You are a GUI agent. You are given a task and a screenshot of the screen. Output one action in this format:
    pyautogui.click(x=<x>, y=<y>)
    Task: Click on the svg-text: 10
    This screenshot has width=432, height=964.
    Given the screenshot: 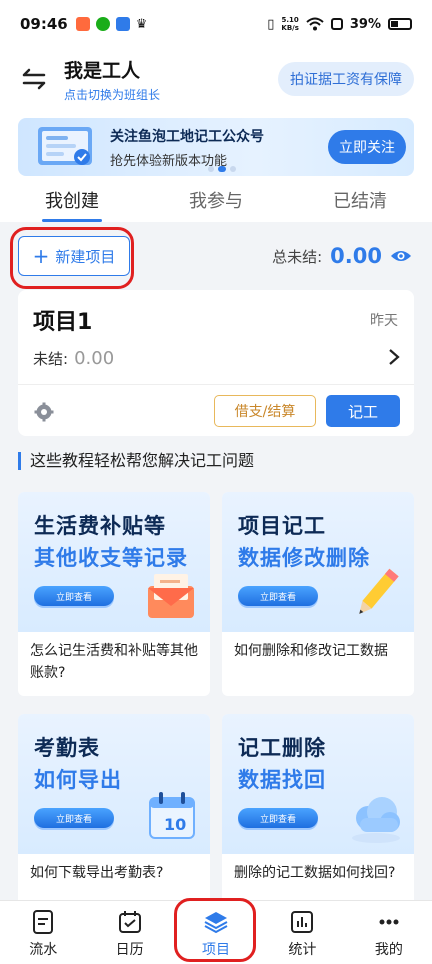 What is the action you would take?
    pyautogui.click(x=175, y=824)
    